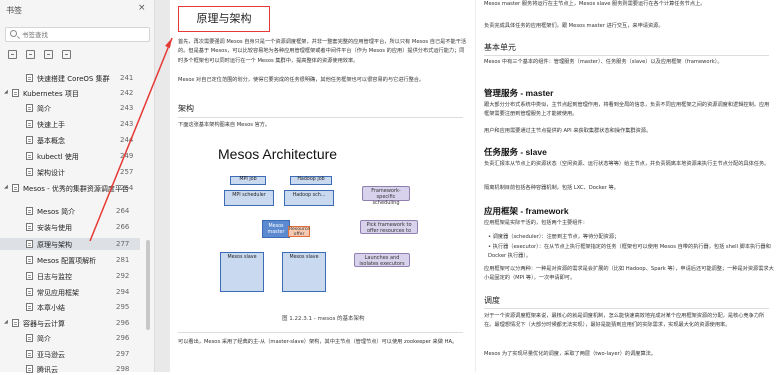 The height and width of the screenshot is (375, 780). I want to click on mesos-master-box: Mesos master, so click(276, 229).